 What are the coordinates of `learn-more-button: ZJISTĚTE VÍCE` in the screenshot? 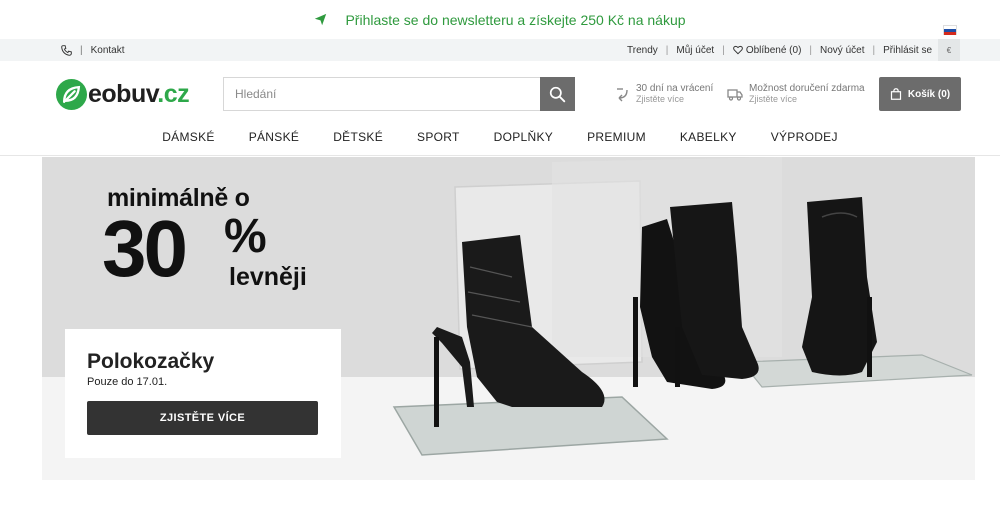 It's located at (202, 418).